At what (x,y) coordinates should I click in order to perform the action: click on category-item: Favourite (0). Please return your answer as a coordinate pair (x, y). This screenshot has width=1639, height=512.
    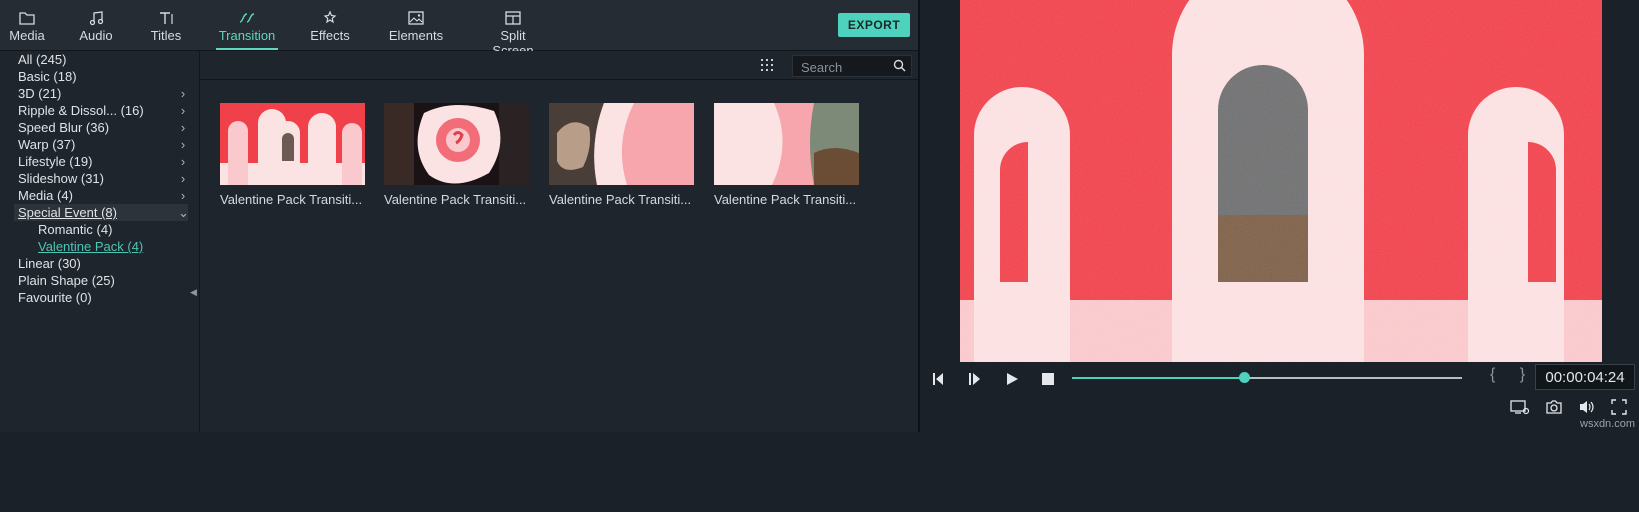
    Looking at the image, I should click on (103, 297).